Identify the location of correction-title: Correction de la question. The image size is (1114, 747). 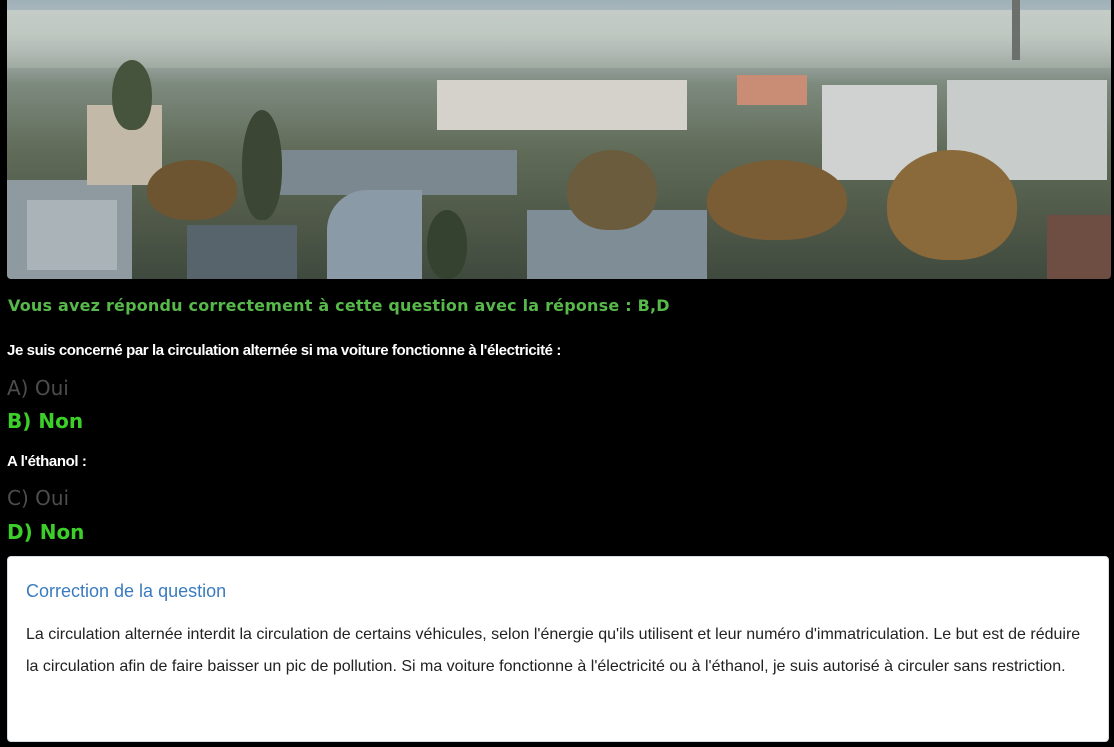
(126, 591).